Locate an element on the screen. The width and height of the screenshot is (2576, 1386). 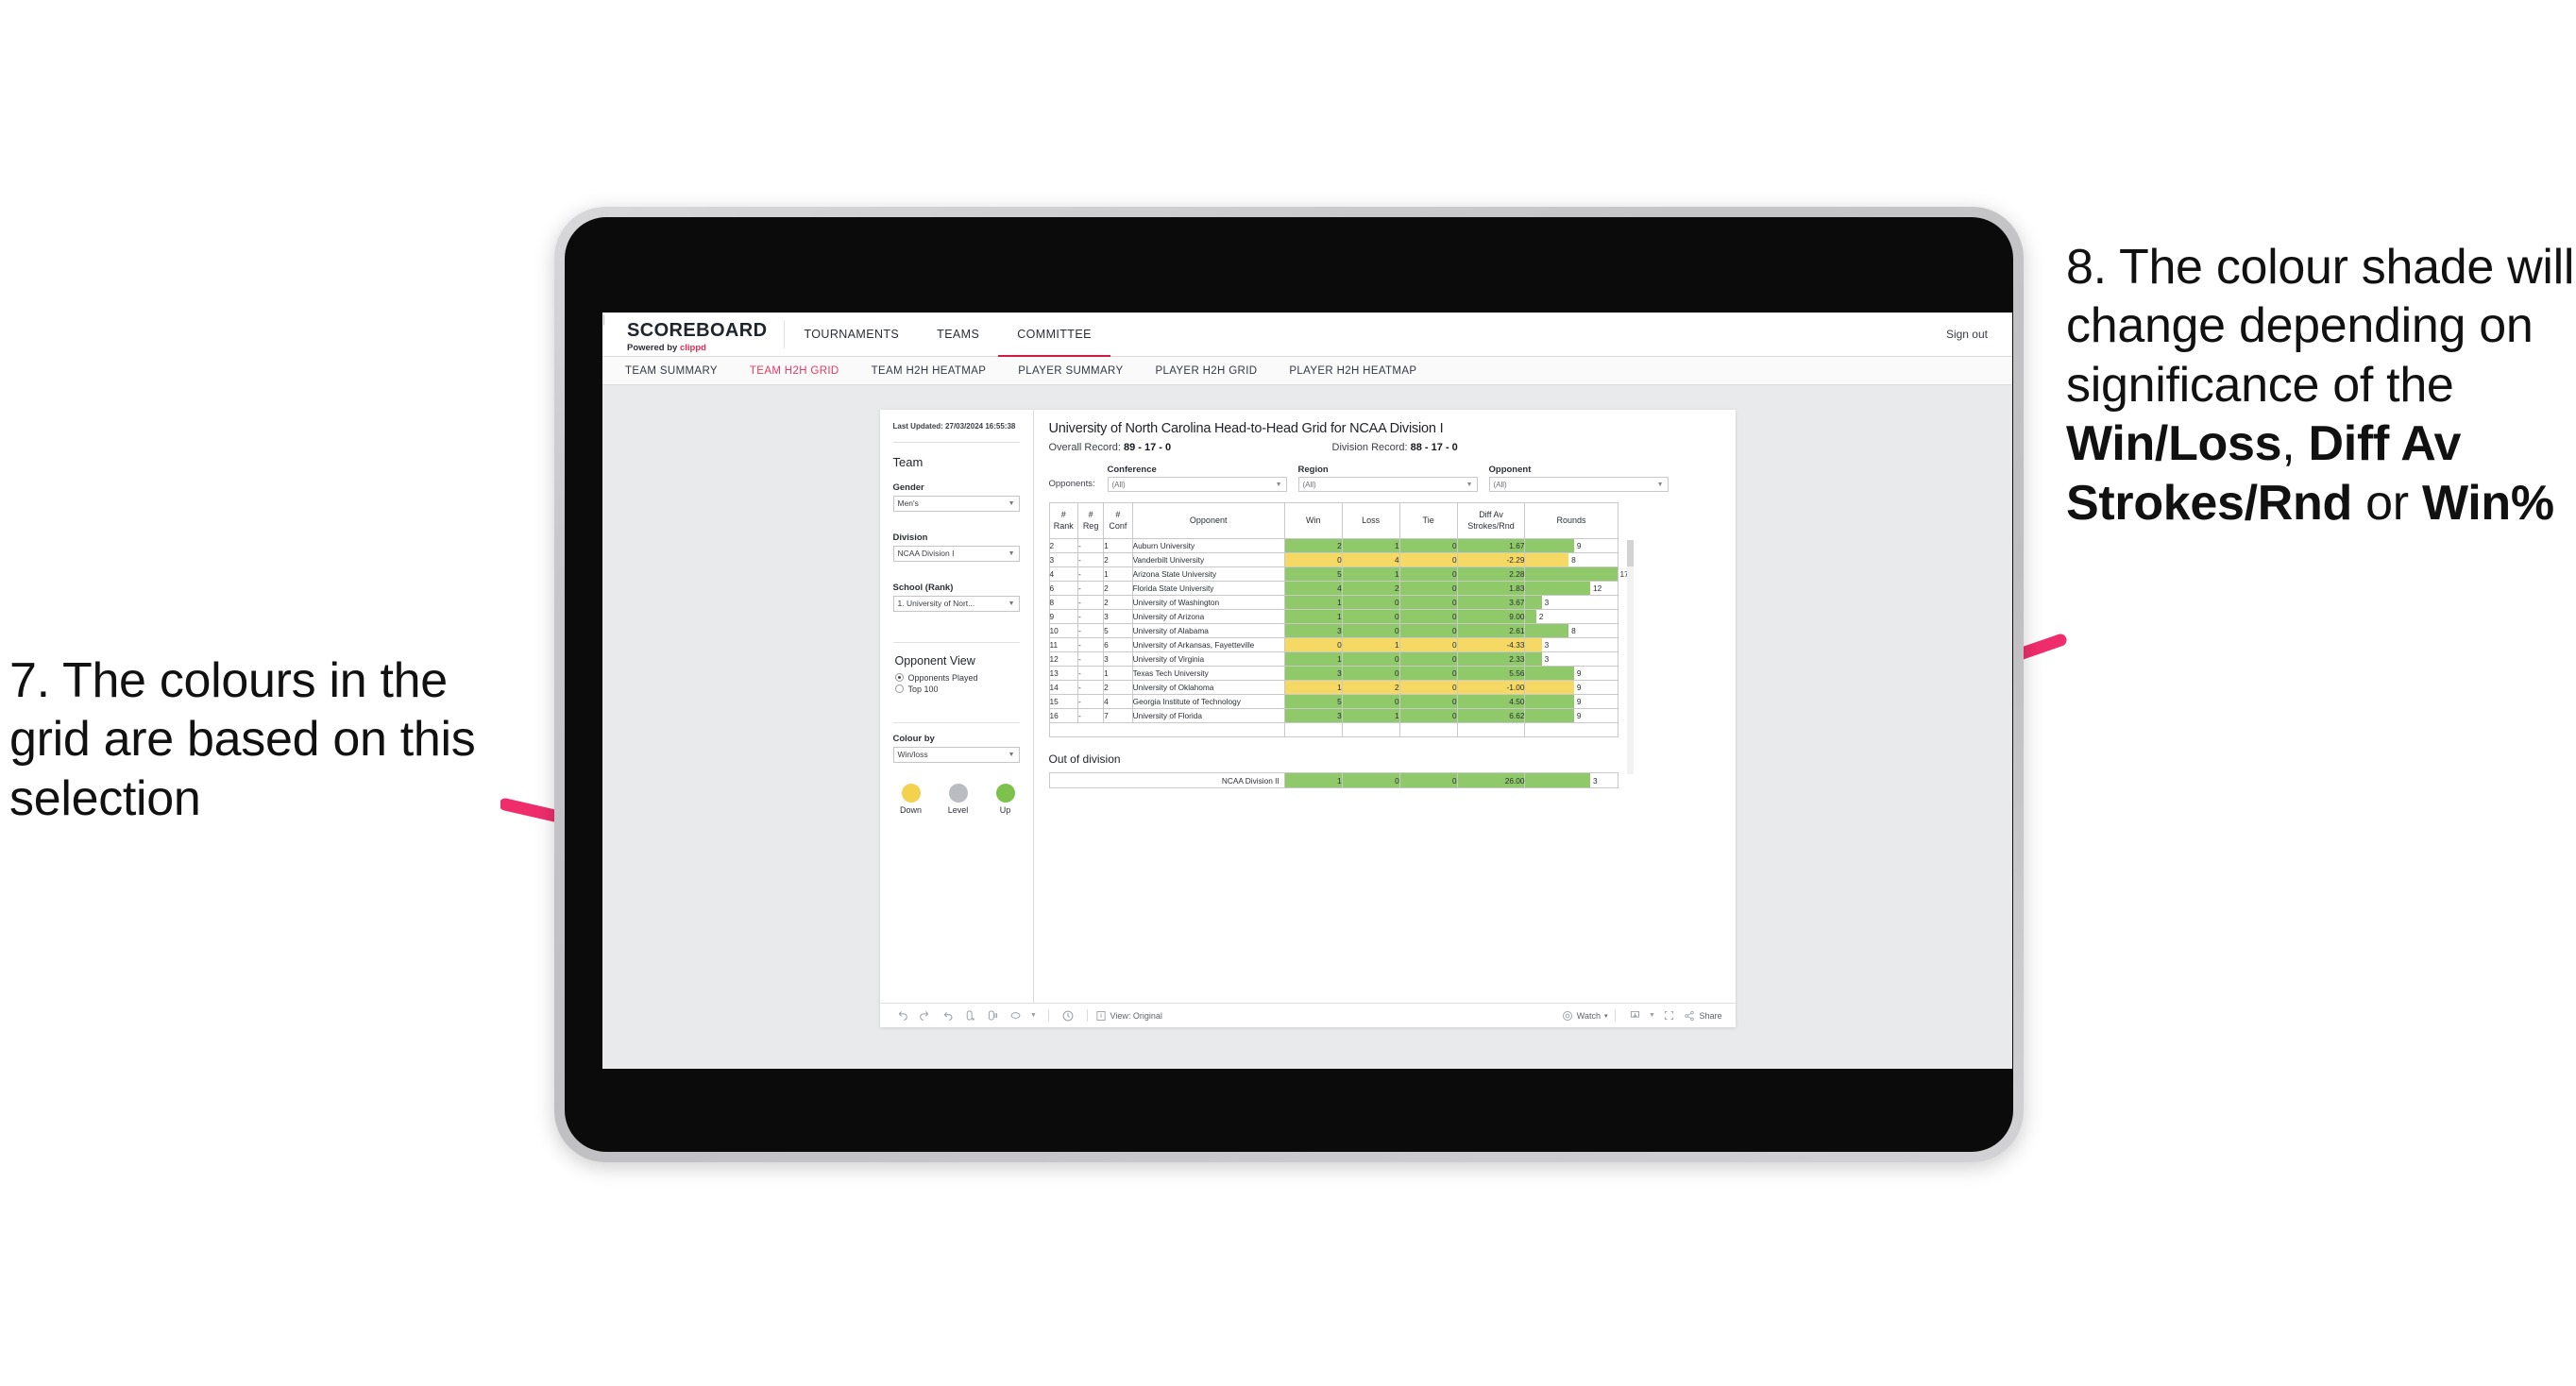
table-row: 3-2 Vanderbilt University 0 4 0 -2.29 8 is located at coordinates (1333, 560).